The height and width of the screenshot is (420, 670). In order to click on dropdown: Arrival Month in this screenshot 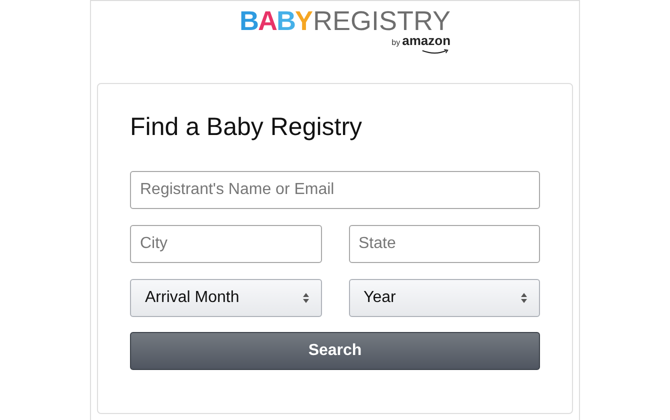, I will do `click(226, 298)`.